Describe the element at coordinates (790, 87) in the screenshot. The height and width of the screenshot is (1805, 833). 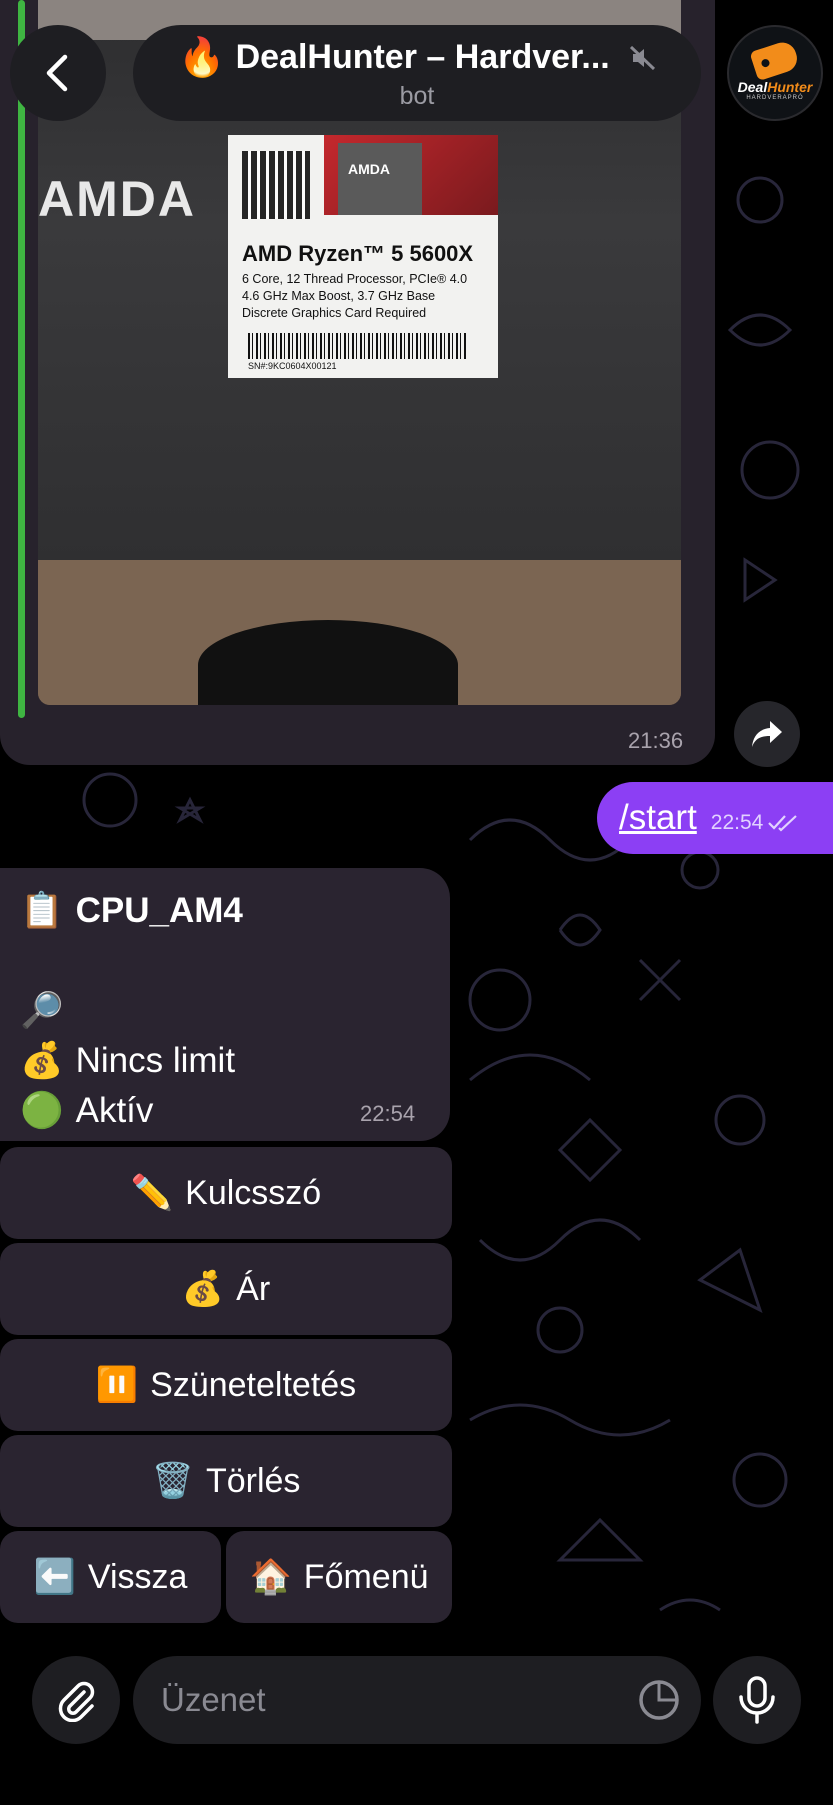
I see `avatar-brand-suffix: Hunter` at that location.